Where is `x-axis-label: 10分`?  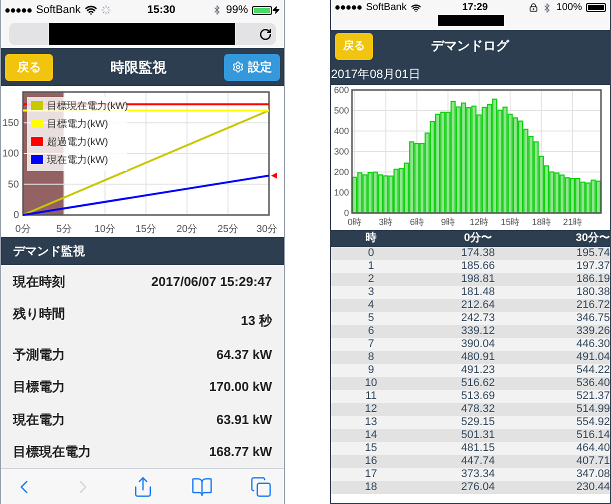
x-axis-label: 10分 is located at coordinates (105, 229).